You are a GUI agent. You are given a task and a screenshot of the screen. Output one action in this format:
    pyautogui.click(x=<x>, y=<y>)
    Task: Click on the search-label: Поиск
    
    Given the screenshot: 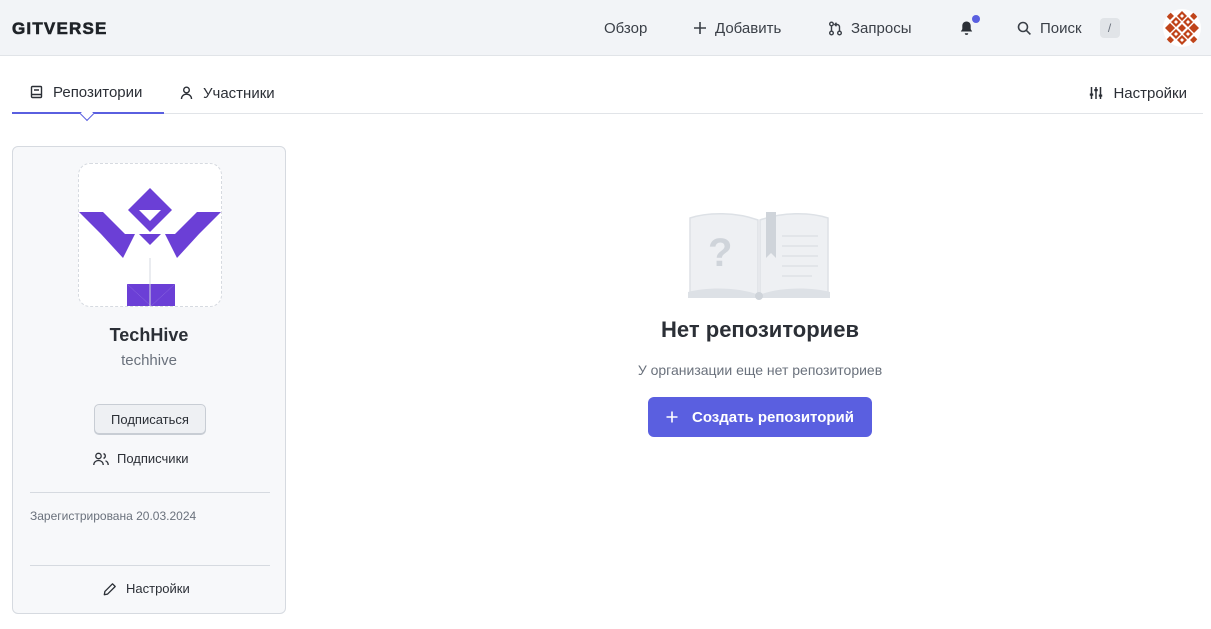 What is the action you would take?
    pyautogui.click(x=1061, y=28)
    